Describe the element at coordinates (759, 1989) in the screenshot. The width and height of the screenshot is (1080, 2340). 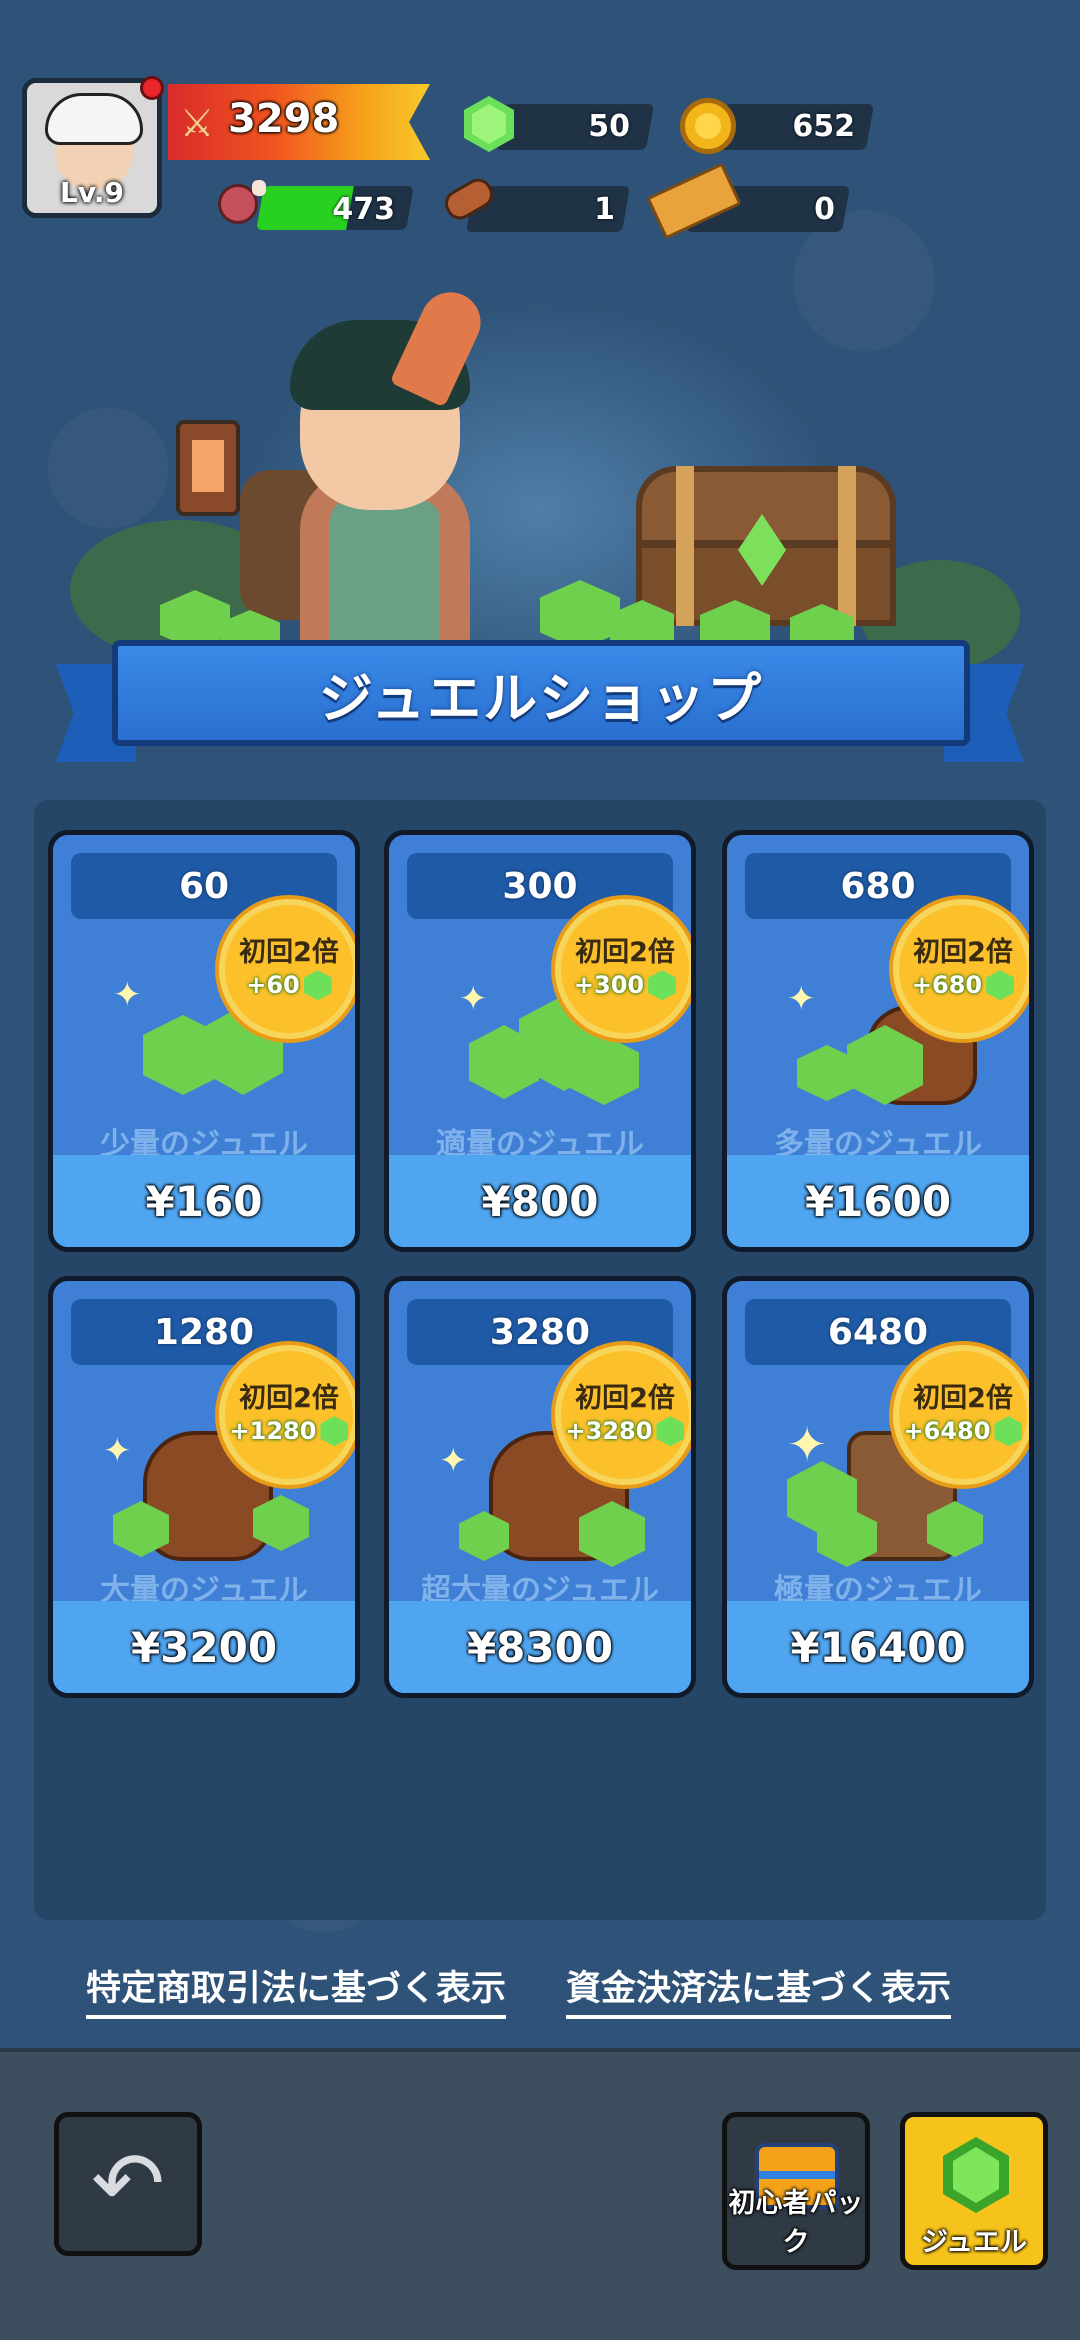
I see `payment-law-link: 資金決済法に基づく表示` at that location.